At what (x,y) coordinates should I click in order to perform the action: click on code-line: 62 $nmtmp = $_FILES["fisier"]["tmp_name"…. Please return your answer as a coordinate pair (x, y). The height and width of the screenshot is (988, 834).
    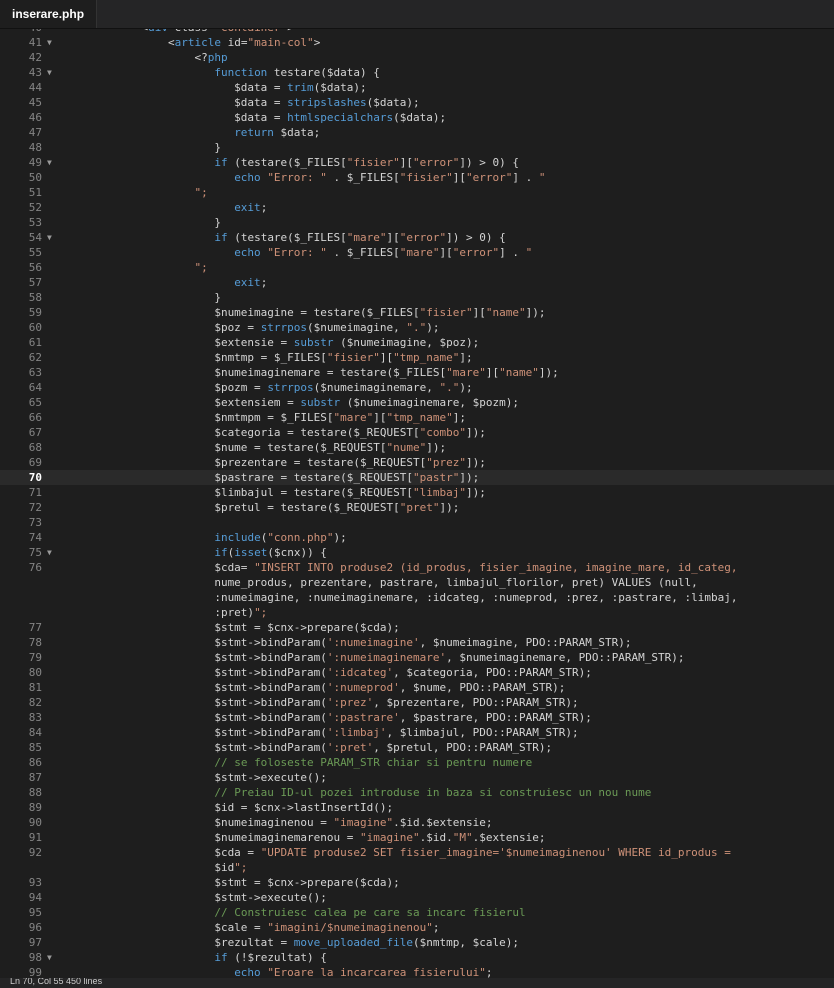
    Looking at the image, I should click on (417, 357).